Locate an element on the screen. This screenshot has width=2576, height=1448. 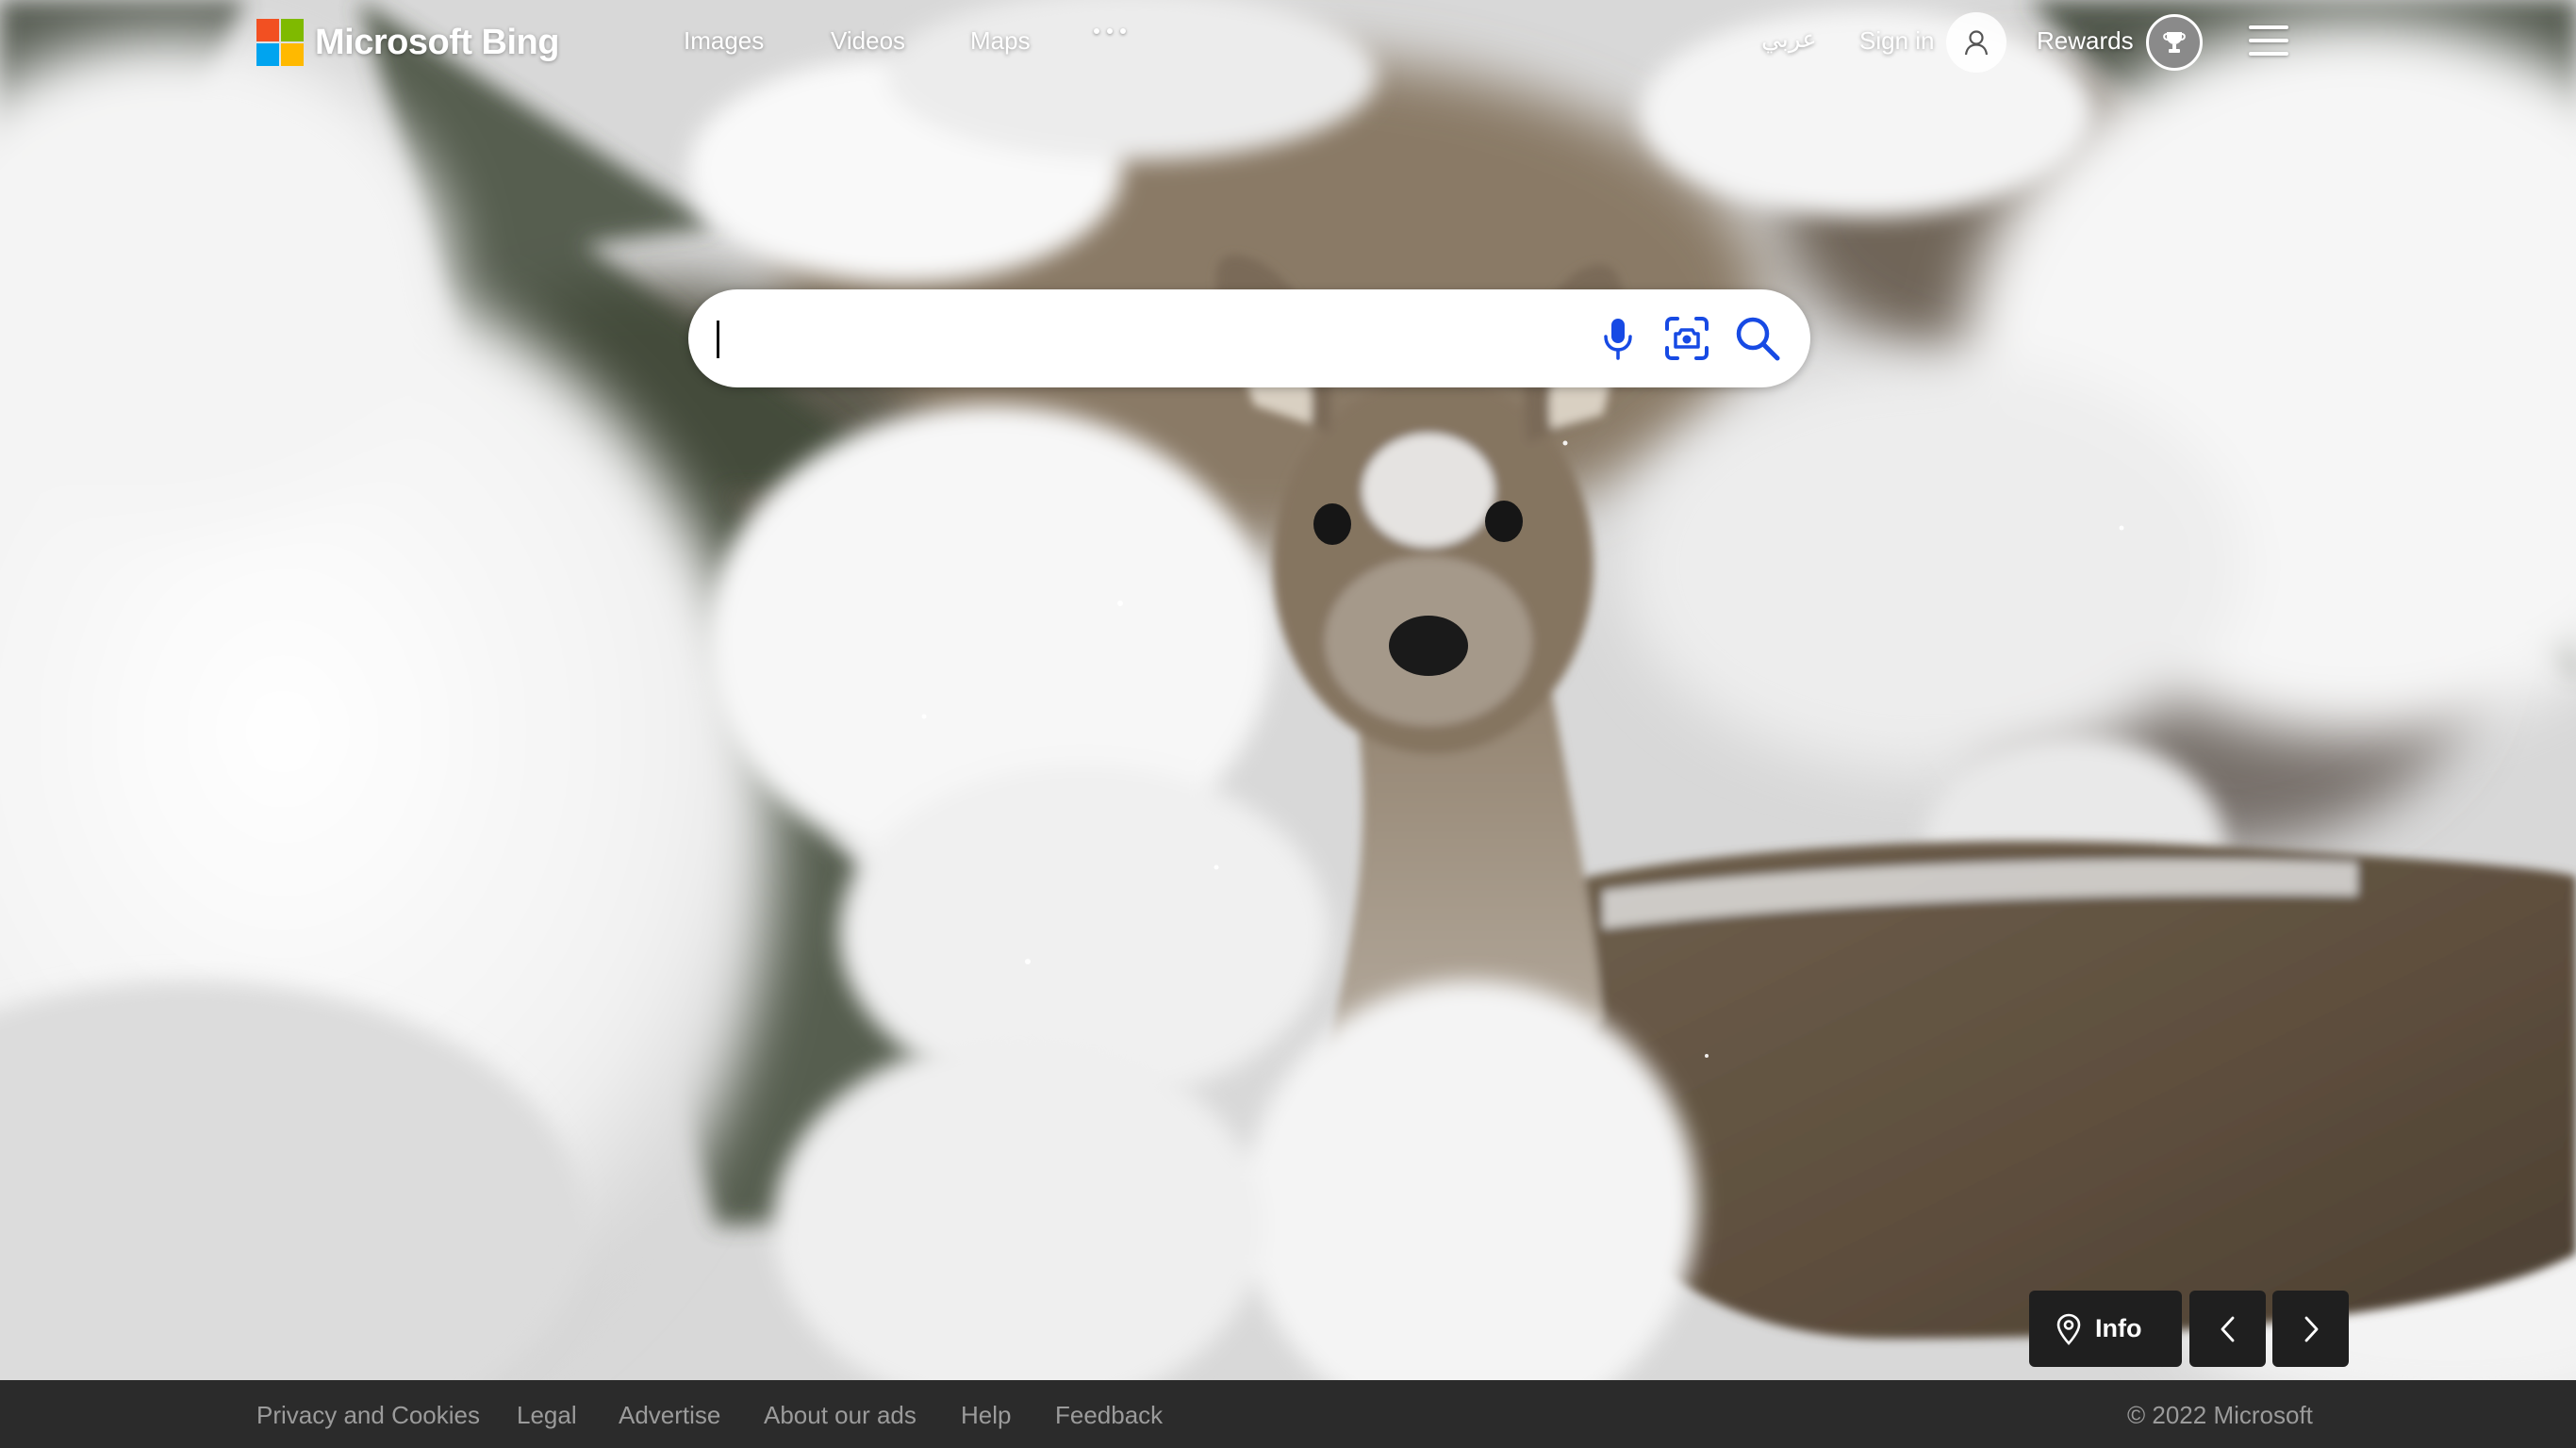
rewards-badge is located at coordinates (2174, 42).